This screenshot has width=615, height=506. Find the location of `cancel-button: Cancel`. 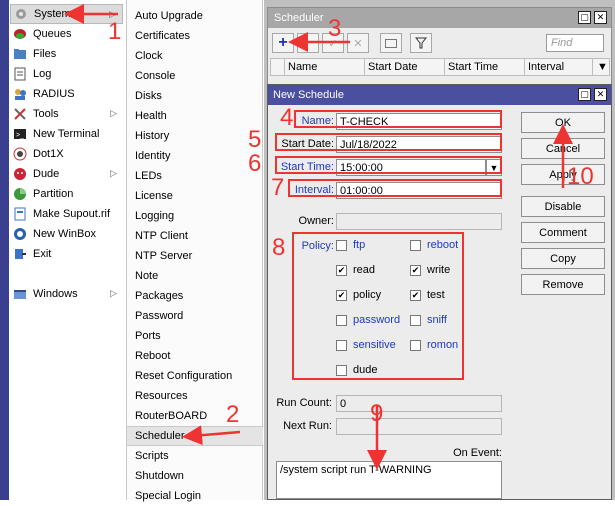

cancel-button: Cancel is located at coordinates (563, 148).